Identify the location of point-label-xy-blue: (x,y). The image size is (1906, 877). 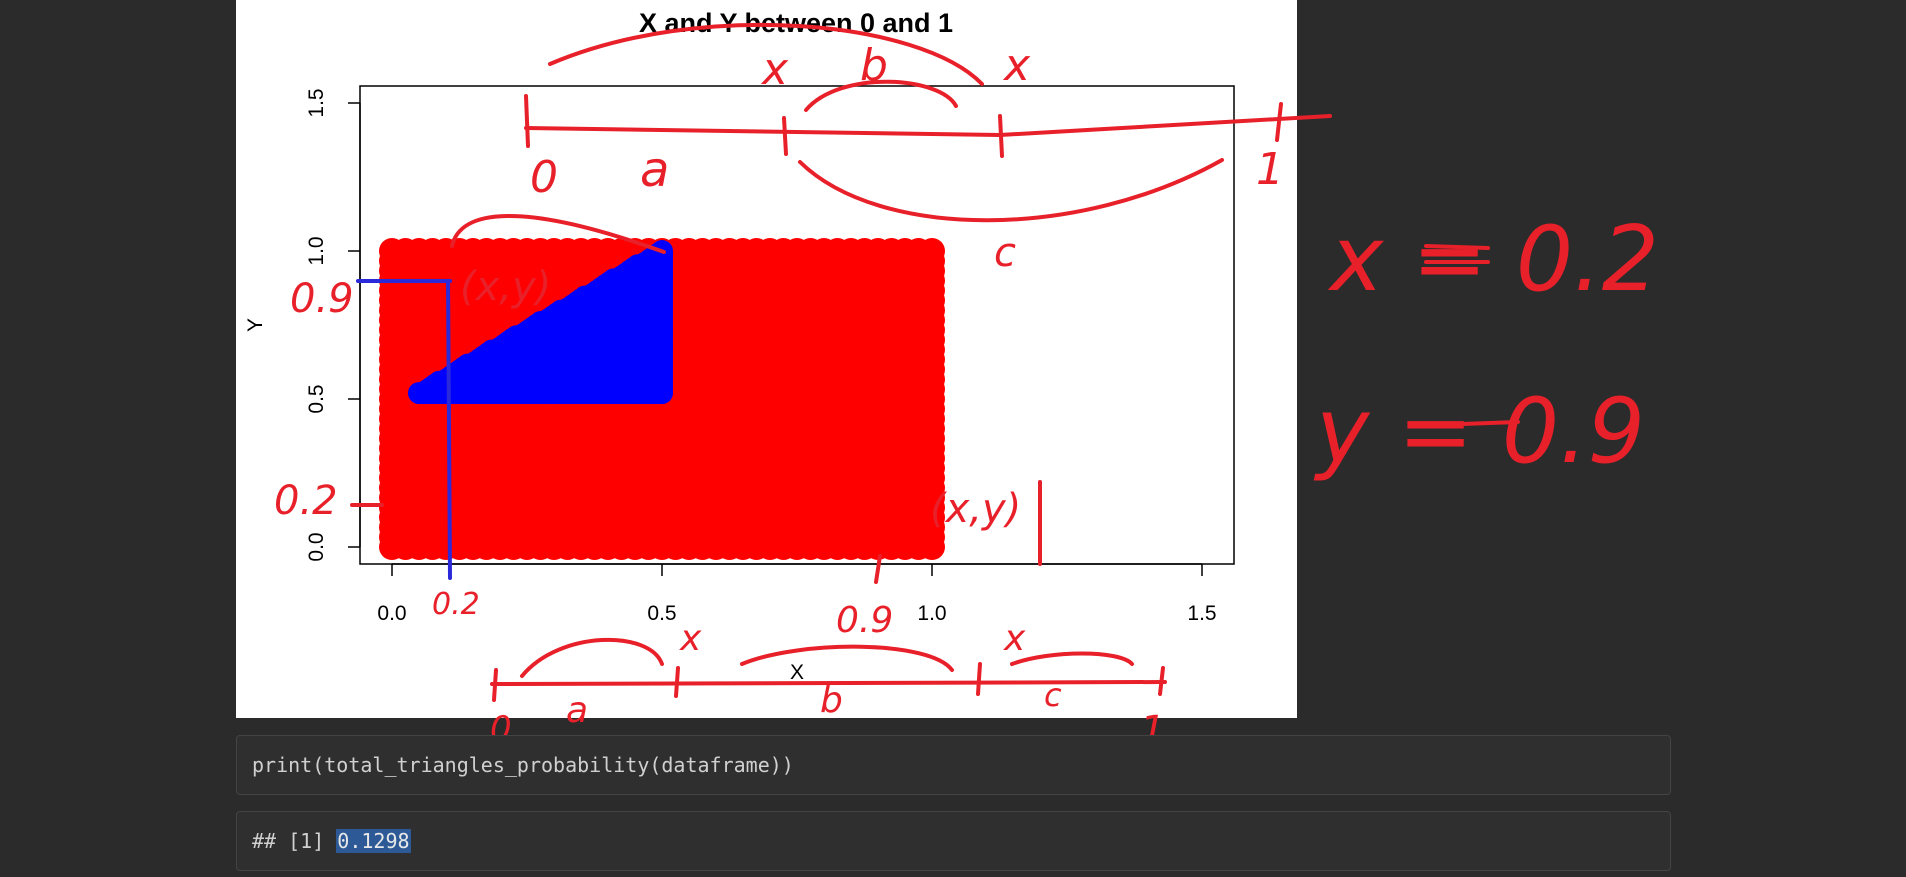
(505, 287).